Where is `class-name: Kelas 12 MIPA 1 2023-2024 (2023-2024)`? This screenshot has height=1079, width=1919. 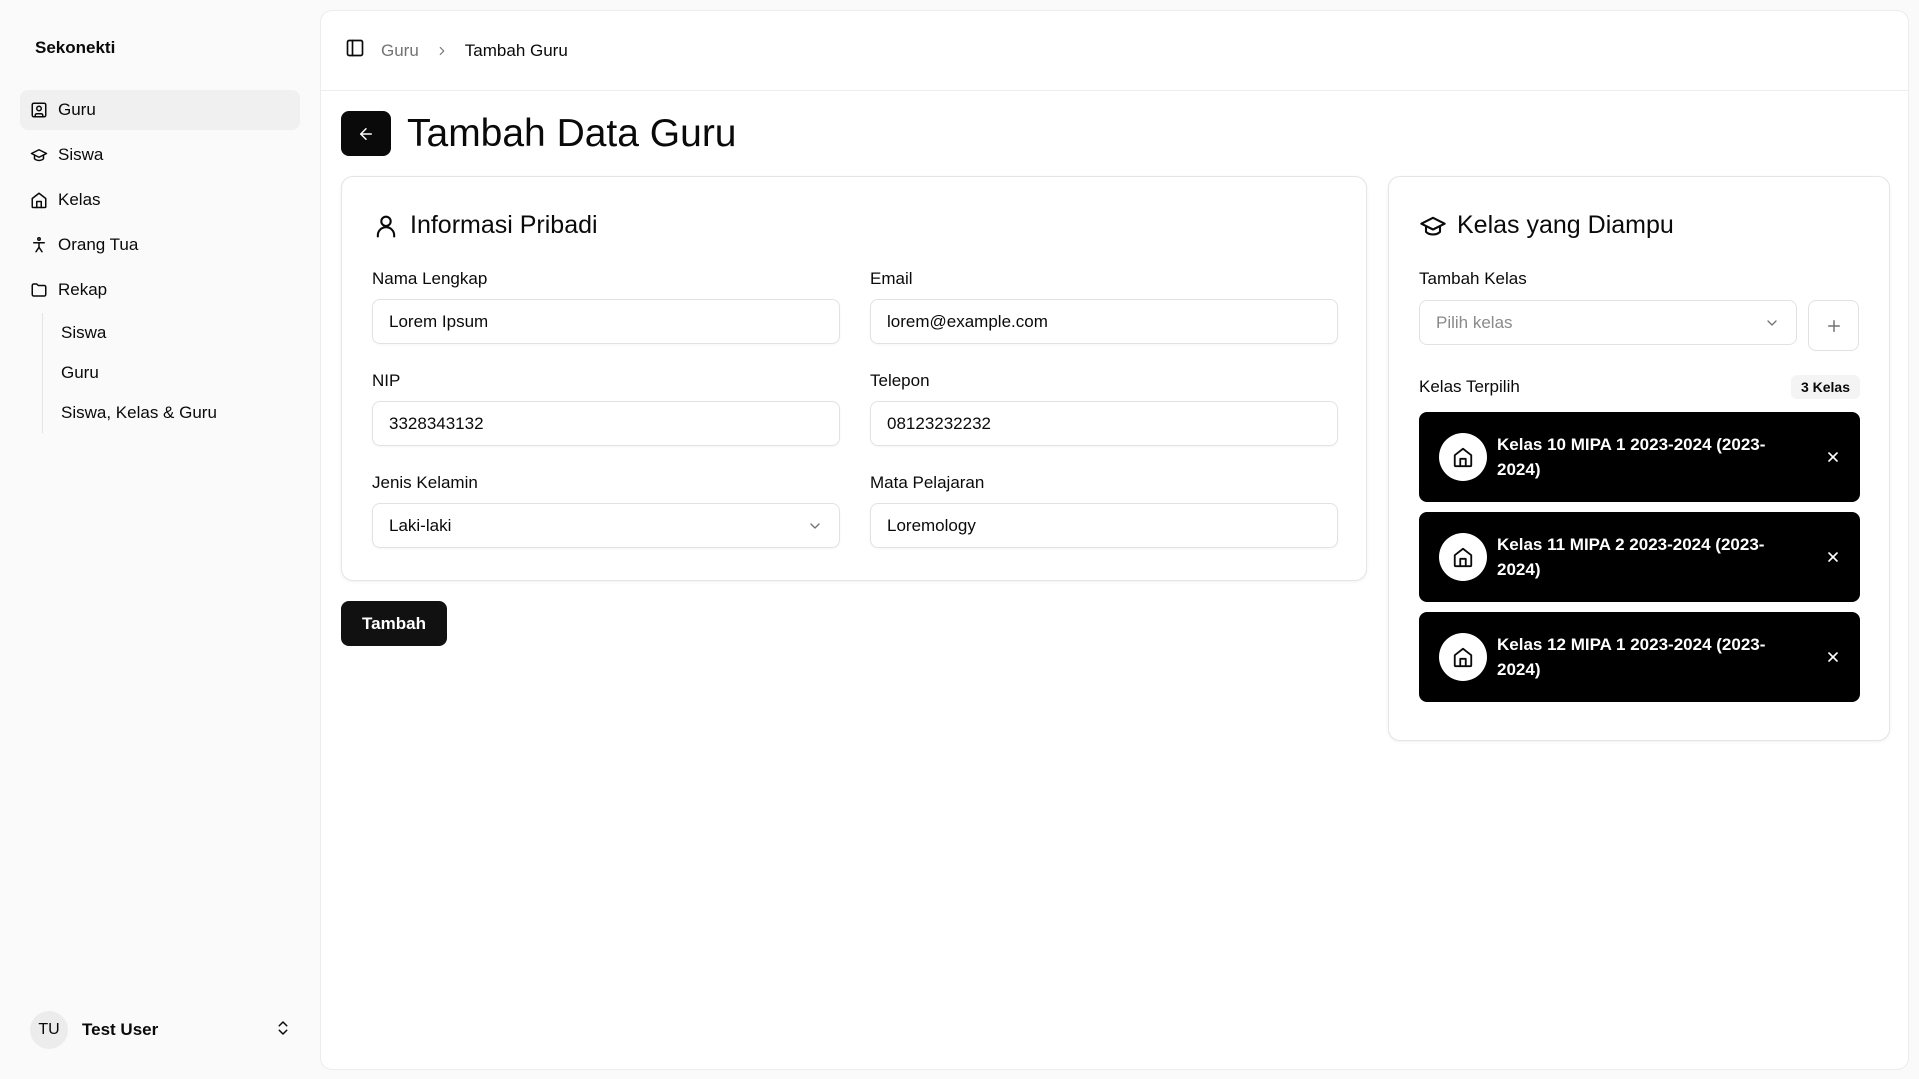 class-name: Kelas 12 MIPA 1 2023-2024 (2023-2024) is located at coordinates (1631, 657).